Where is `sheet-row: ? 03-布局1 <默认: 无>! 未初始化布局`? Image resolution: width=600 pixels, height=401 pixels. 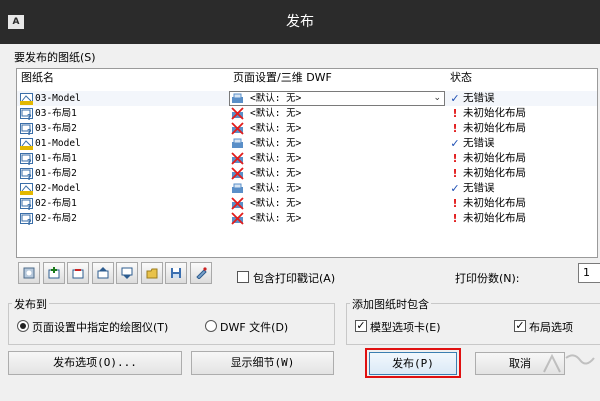
sheet-row: ? 03-布局1 <默认: 无>! 未初始化布局 is located at coordinates (307, 113).